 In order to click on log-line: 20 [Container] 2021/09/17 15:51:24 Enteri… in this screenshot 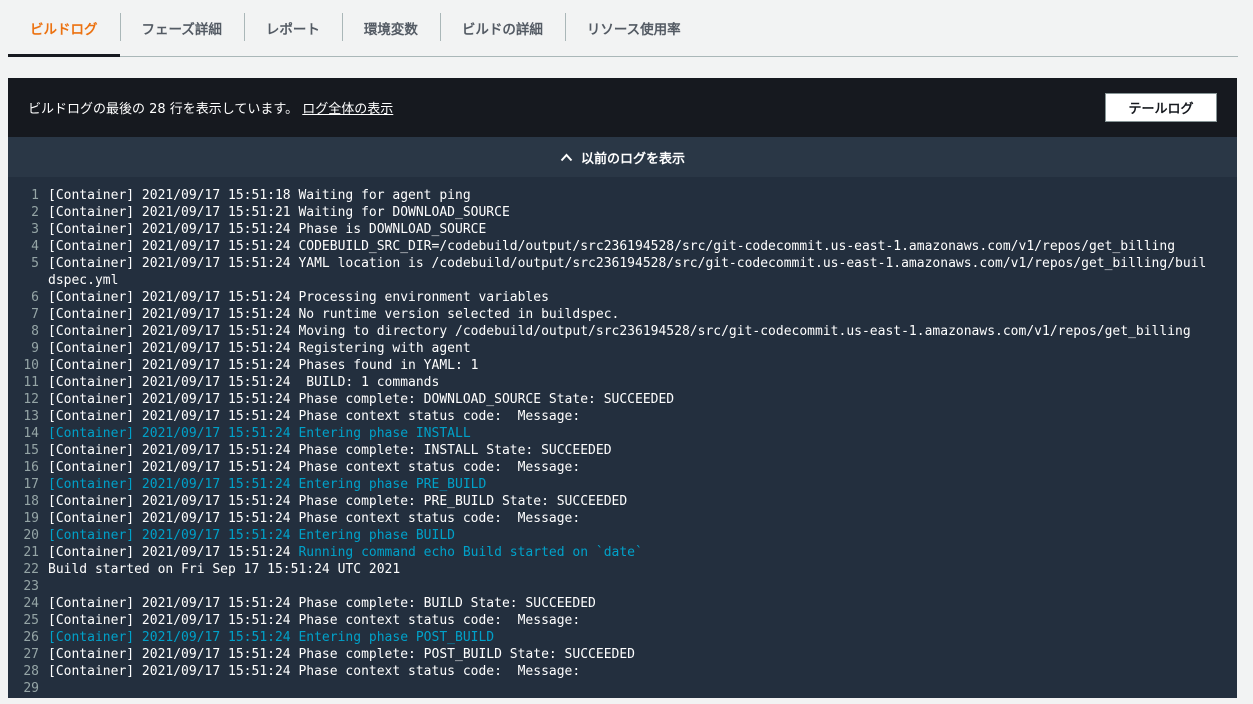, I will do `click(622, 535)`.